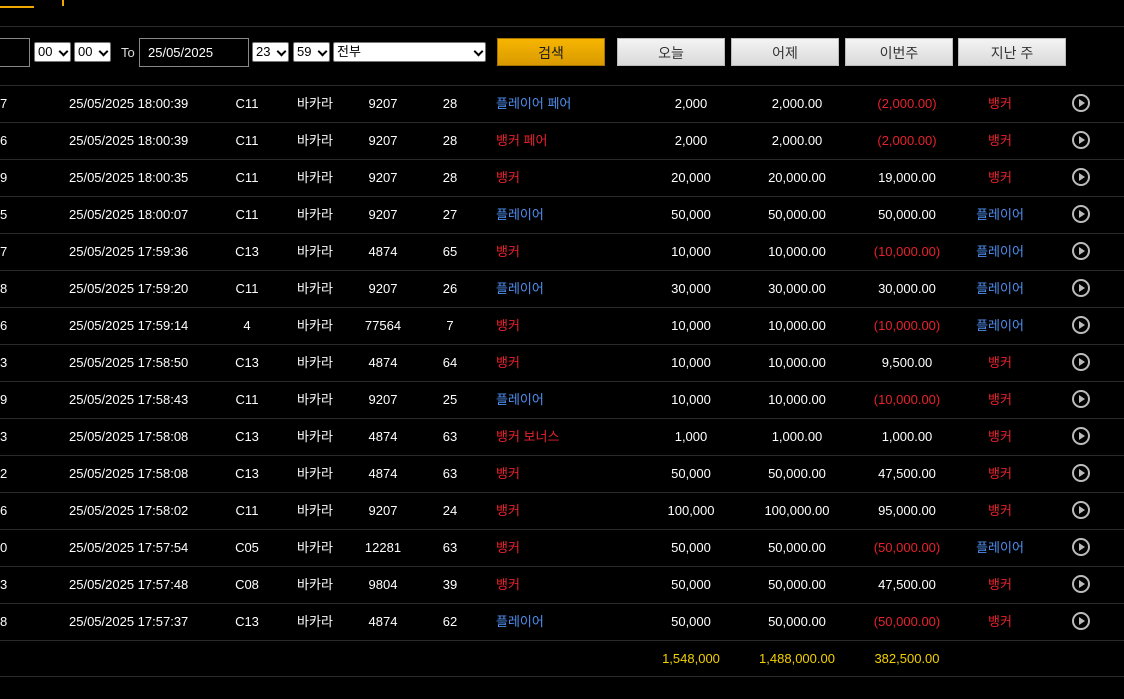 This screenshot has height=699, width=1124. What do you see at coordinates (129, 621) in the screenshot?
I see `bet-time: 25/05/2025 17:57:37` at bounding box center [129, 621].